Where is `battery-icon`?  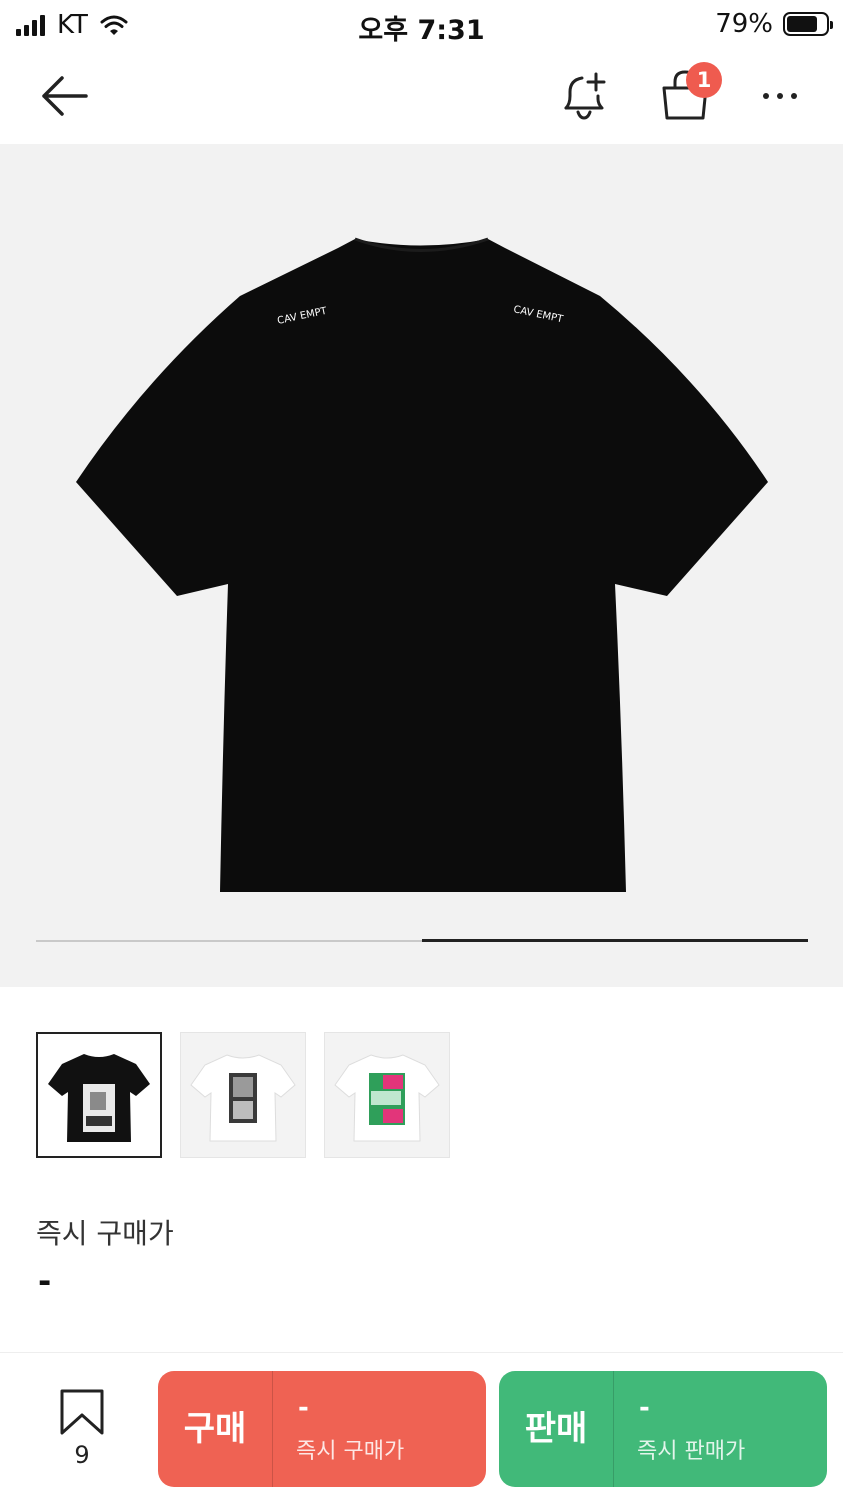 battery-icon is located at coordinates (808, 24).